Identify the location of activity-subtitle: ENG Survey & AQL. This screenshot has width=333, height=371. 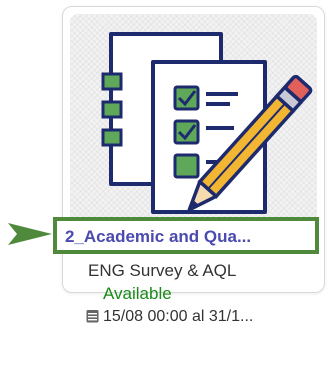
(162, 270).